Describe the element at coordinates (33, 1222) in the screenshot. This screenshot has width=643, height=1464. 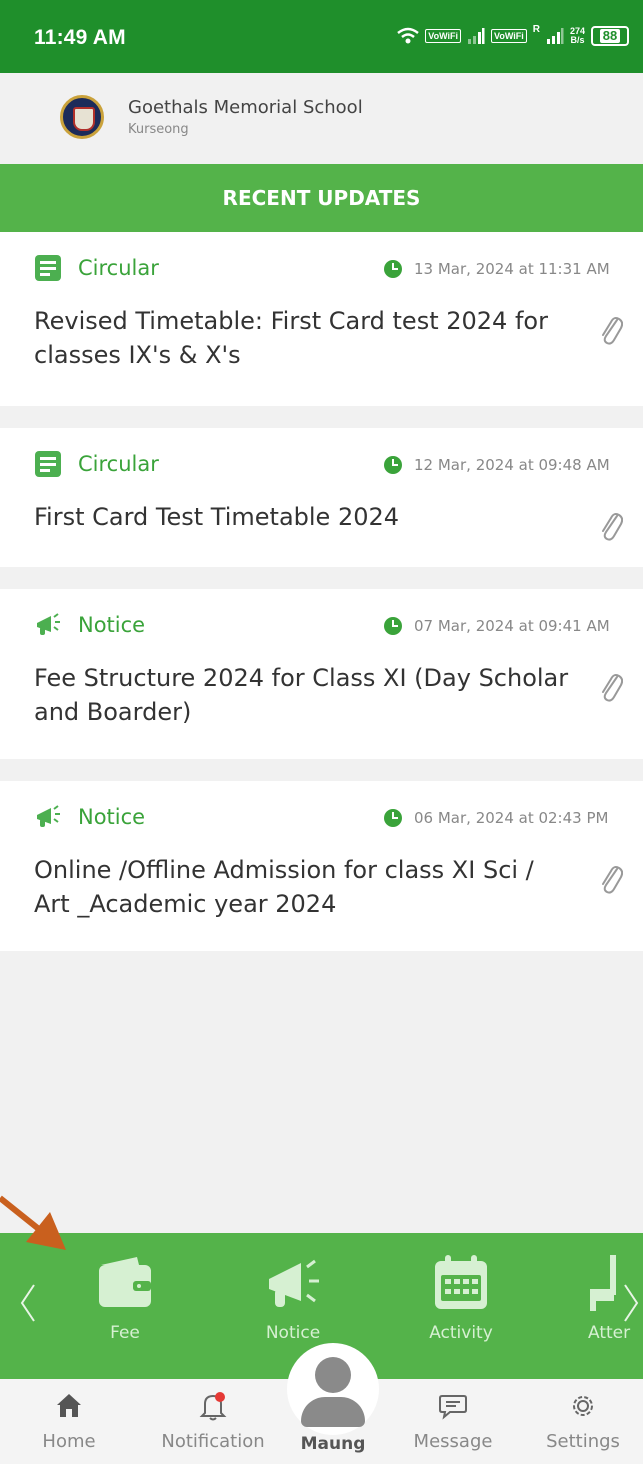
I see `annotation-arrow-icon` at that location.